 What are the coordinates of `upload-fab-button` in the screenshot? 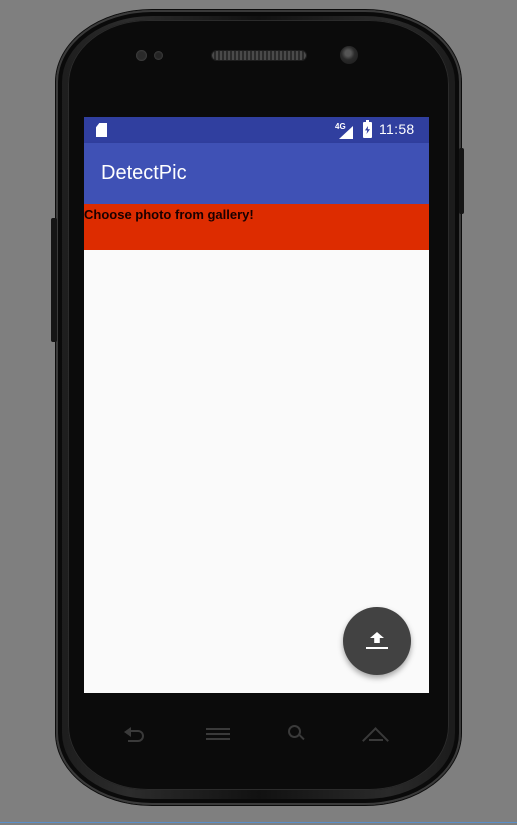 It's located at (377, 641).